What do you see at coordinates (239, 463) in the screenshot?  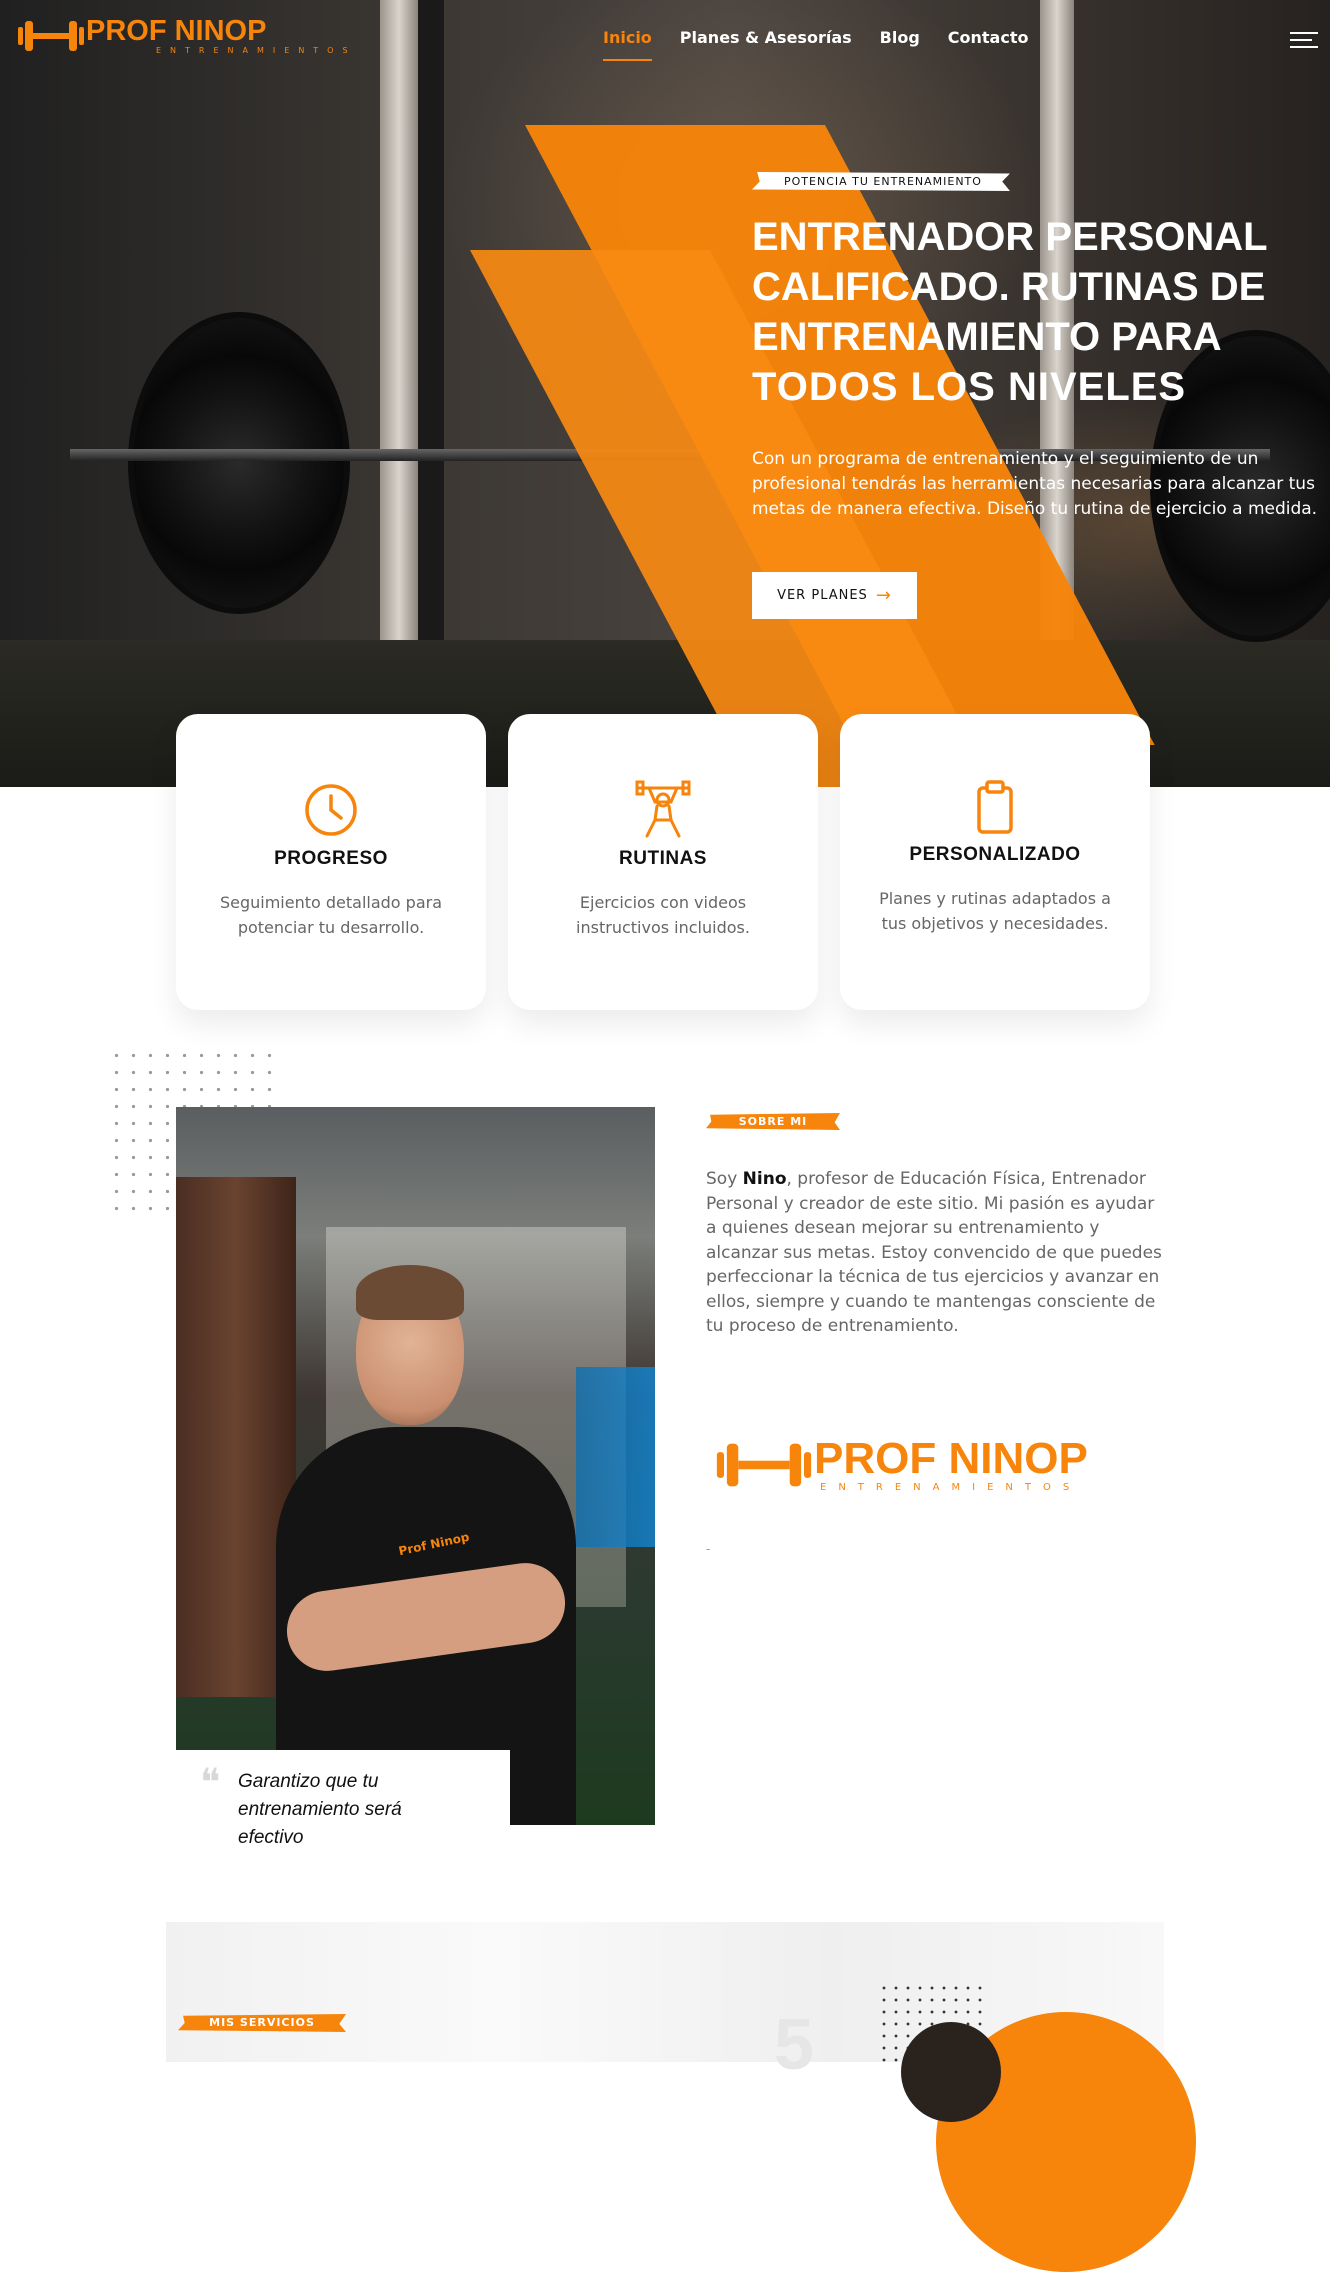 I see `weight-plate-left` at bounding box center [239, 463].